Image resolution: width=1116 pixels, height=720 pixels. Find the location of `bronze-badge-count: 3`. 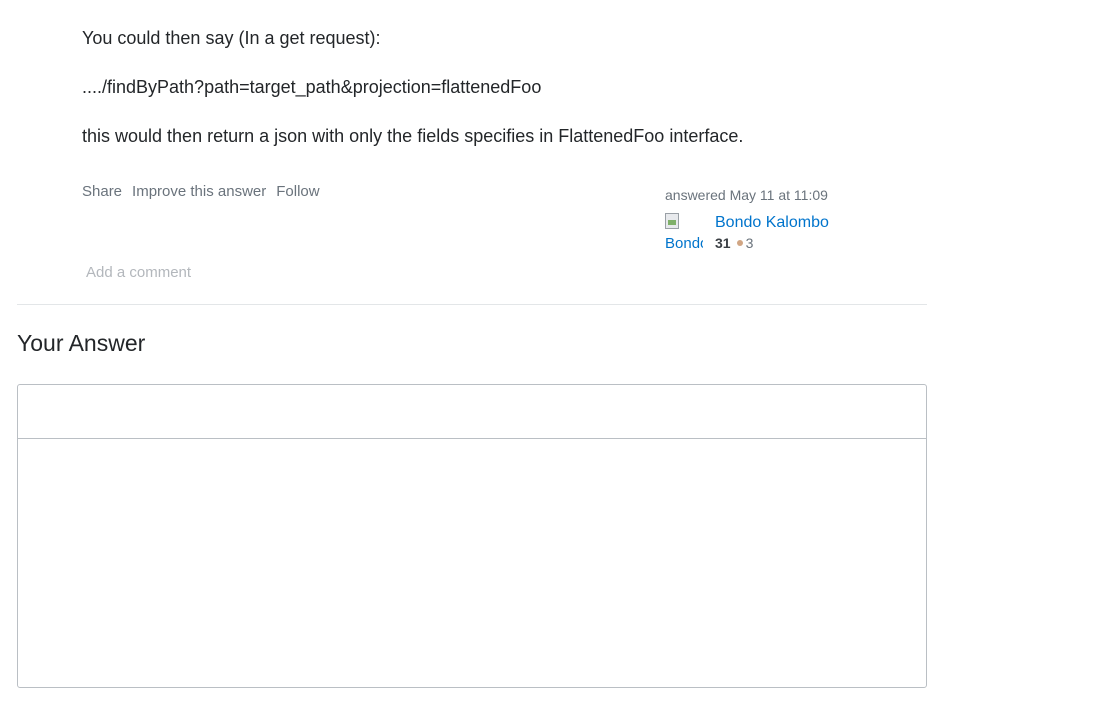

bronze-badge-count: 3 is located at coordinates (749, 243).